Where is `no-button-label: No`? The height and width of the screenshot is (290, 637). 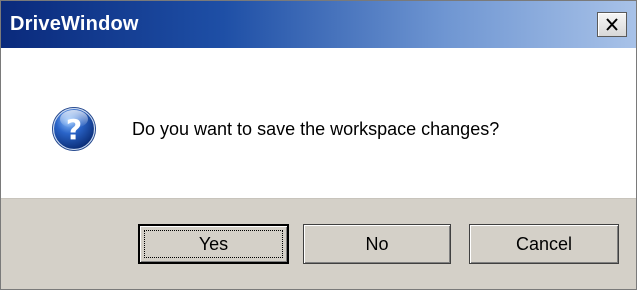
no-button-label: No is located at coordinates (377, 244).